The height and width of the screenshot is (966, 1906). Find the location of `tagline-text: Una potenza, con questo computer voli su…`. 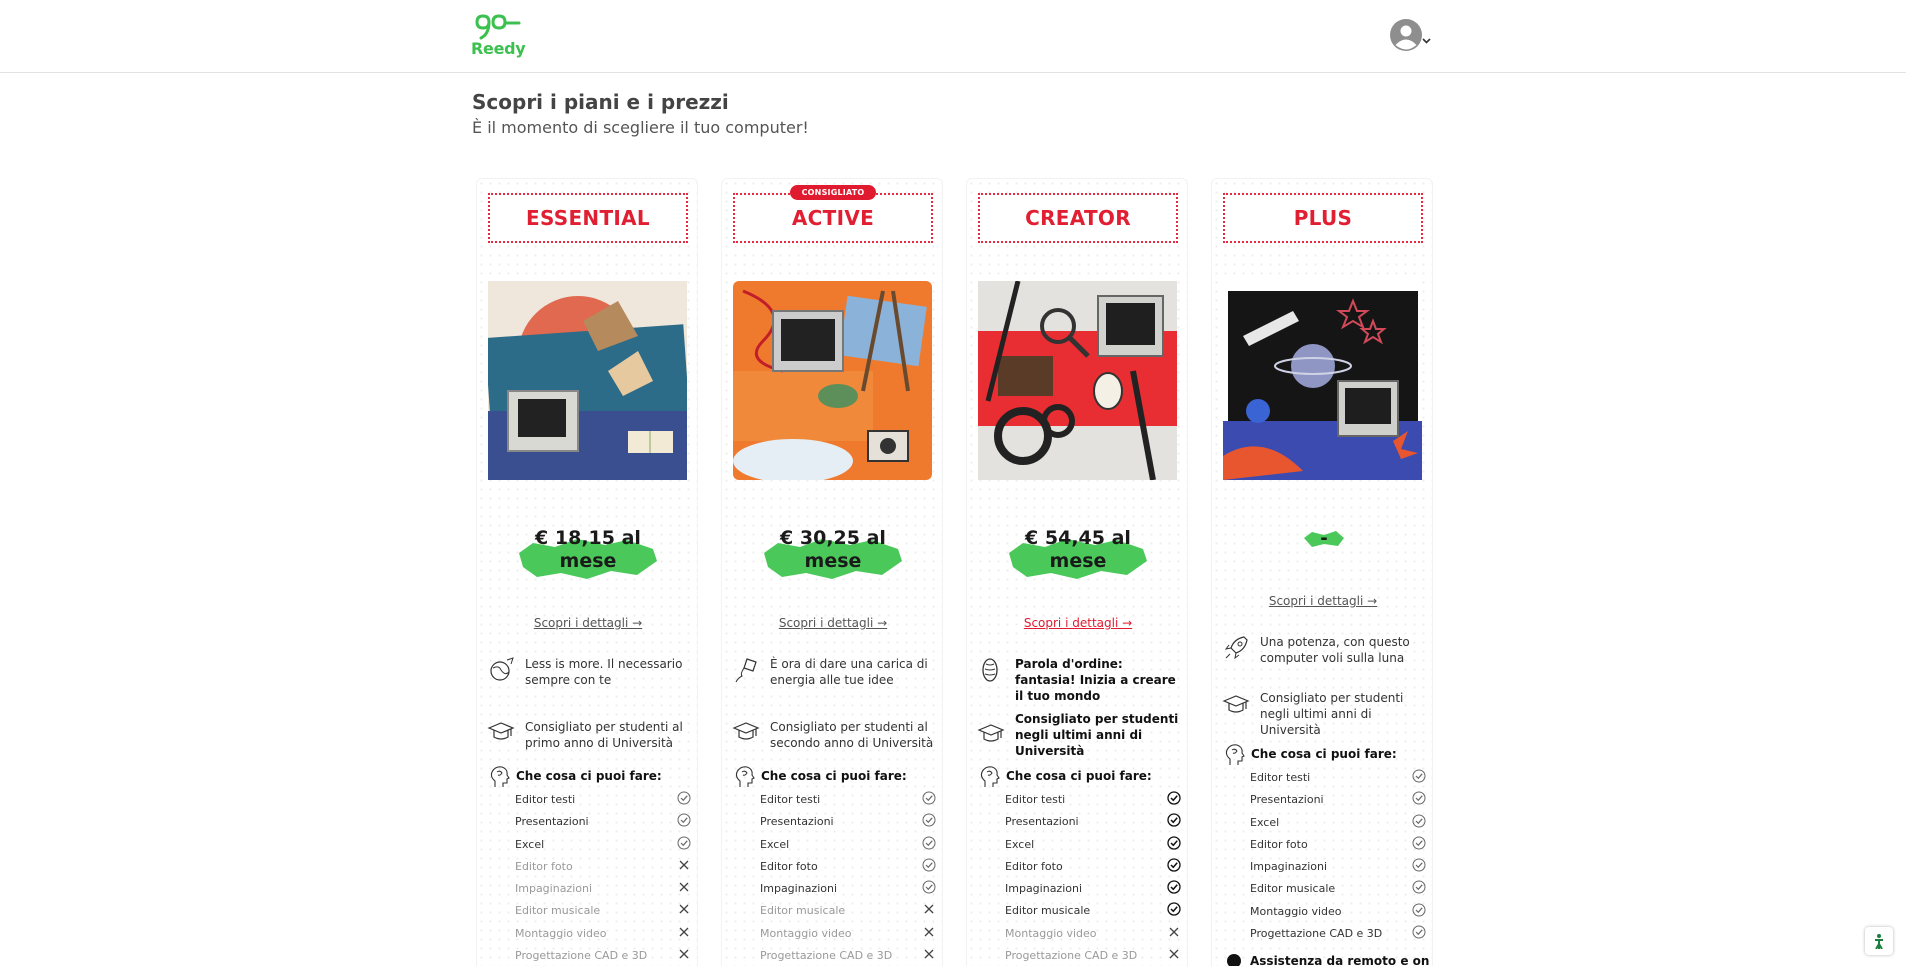

tagline-text: Una potenza, con questo computer voli su… is located at coordinates (1335, 650).